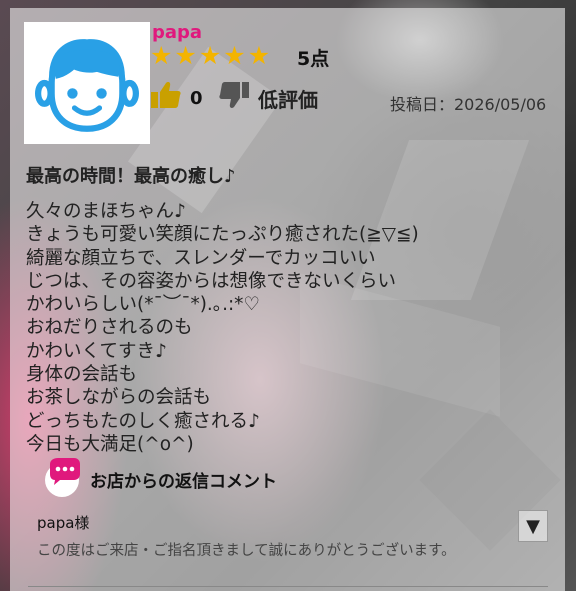  I want to click on avatar, so click(87, 83).